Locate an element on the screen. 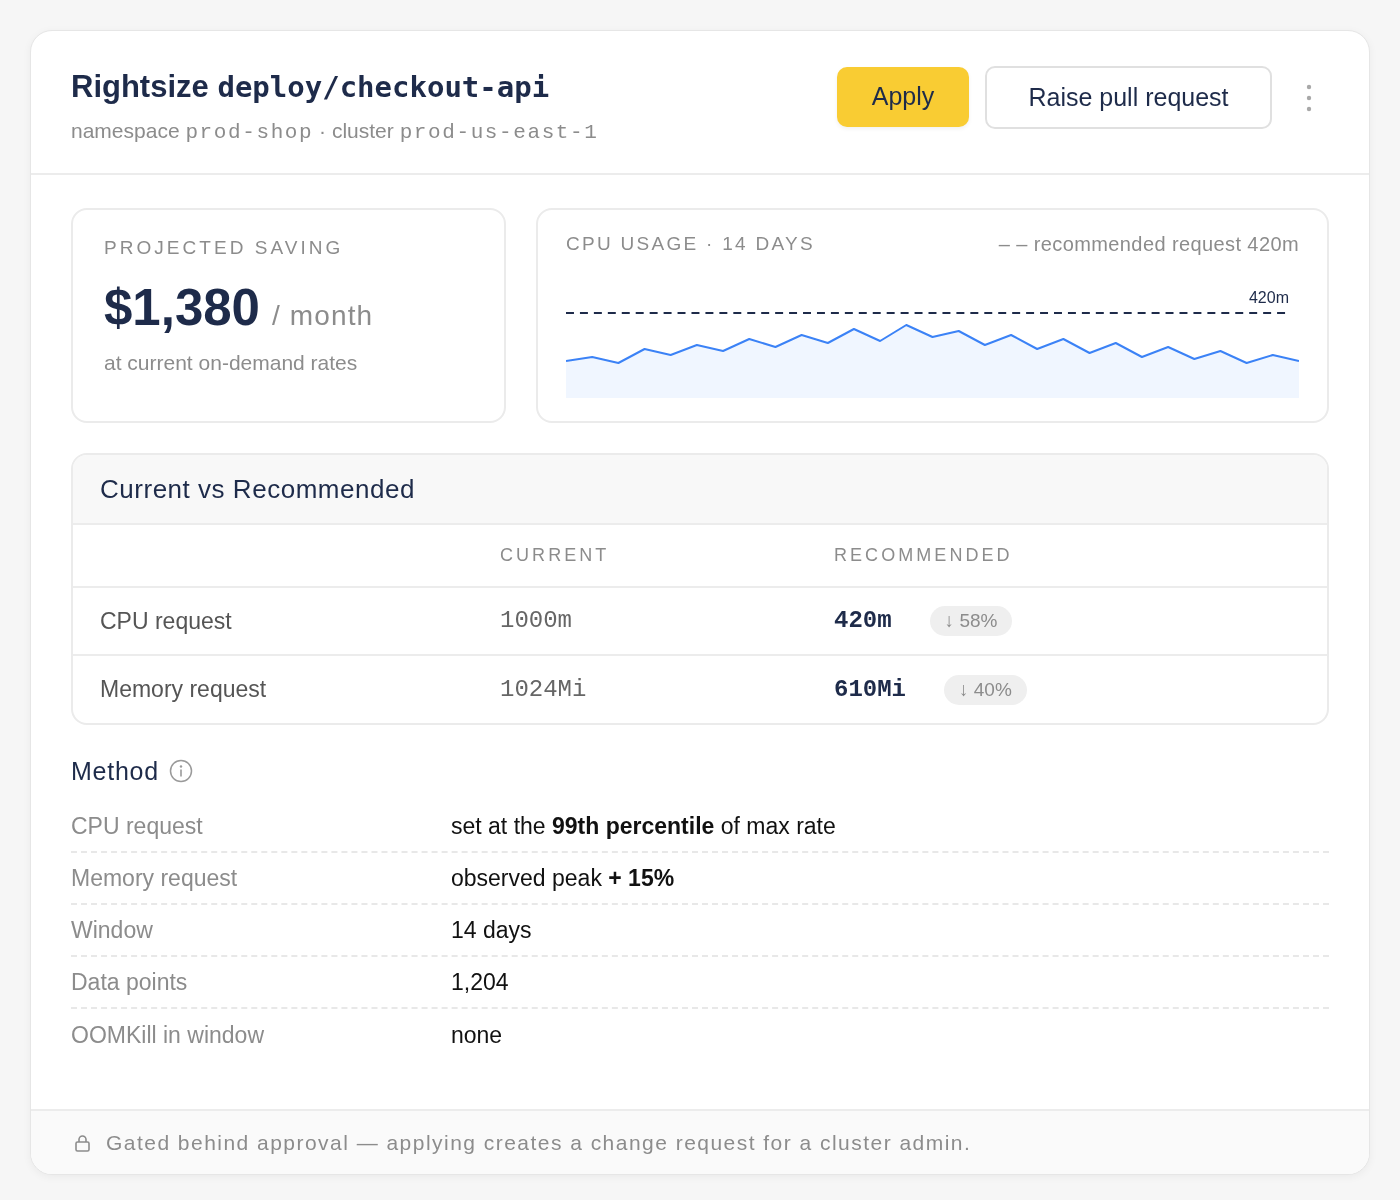 Image resolution: width=1400 pixels, height=1200 pixels. current-value: 1024Mi is located at coordinates (543, 689).